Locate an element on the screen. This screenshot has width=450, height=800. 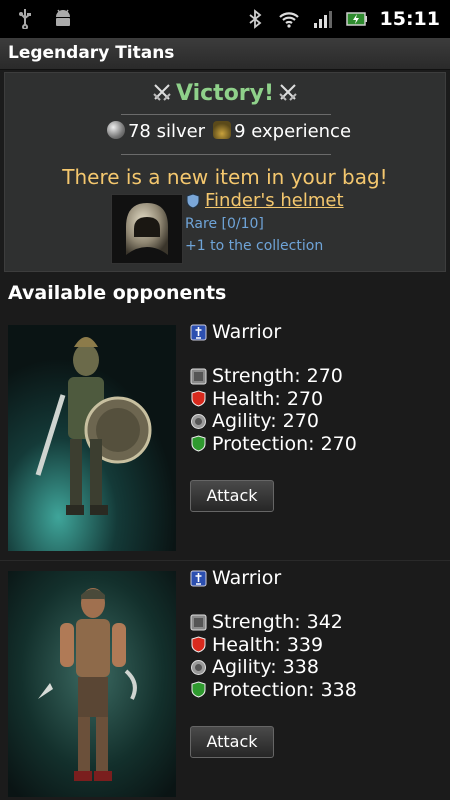
item-name-row: Finder's helmet is located at coordinates (264, 200).